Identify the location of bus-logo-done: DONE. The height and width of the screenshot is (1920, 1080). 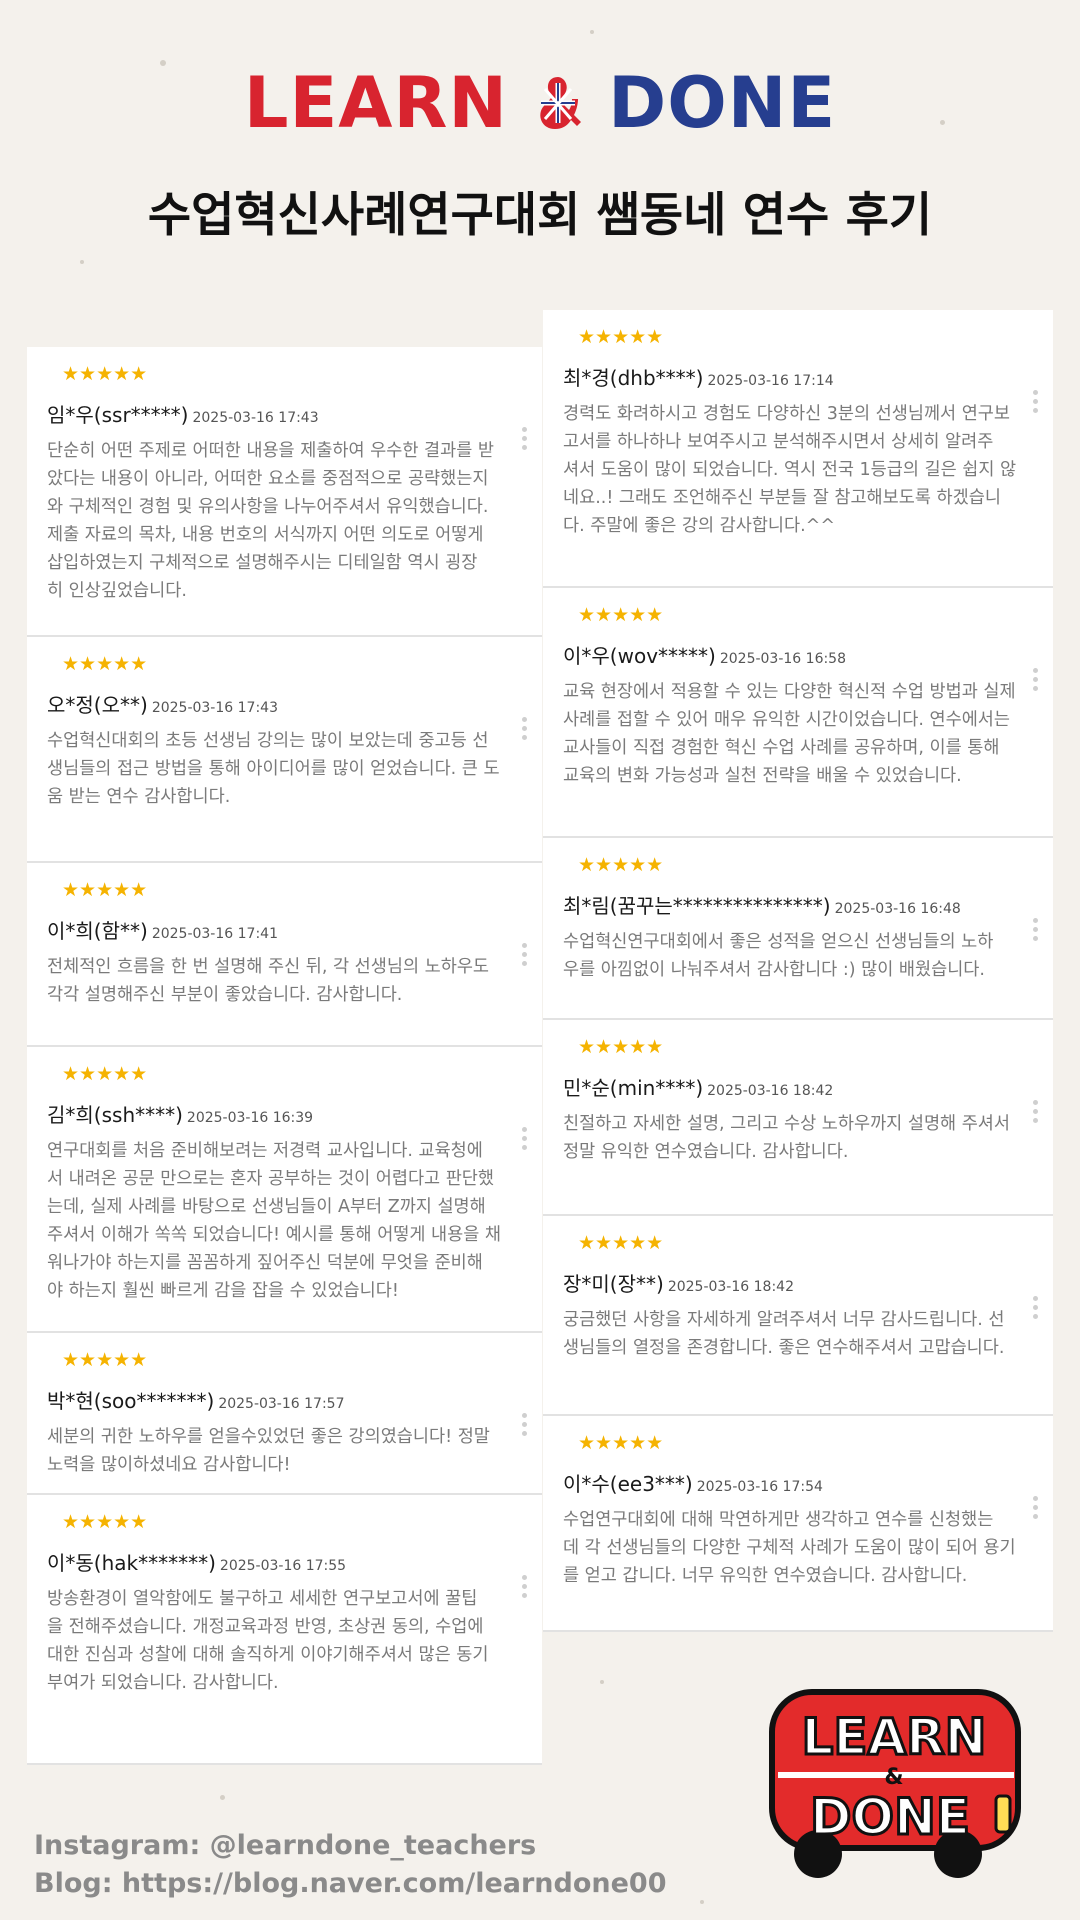
(890, 1817).